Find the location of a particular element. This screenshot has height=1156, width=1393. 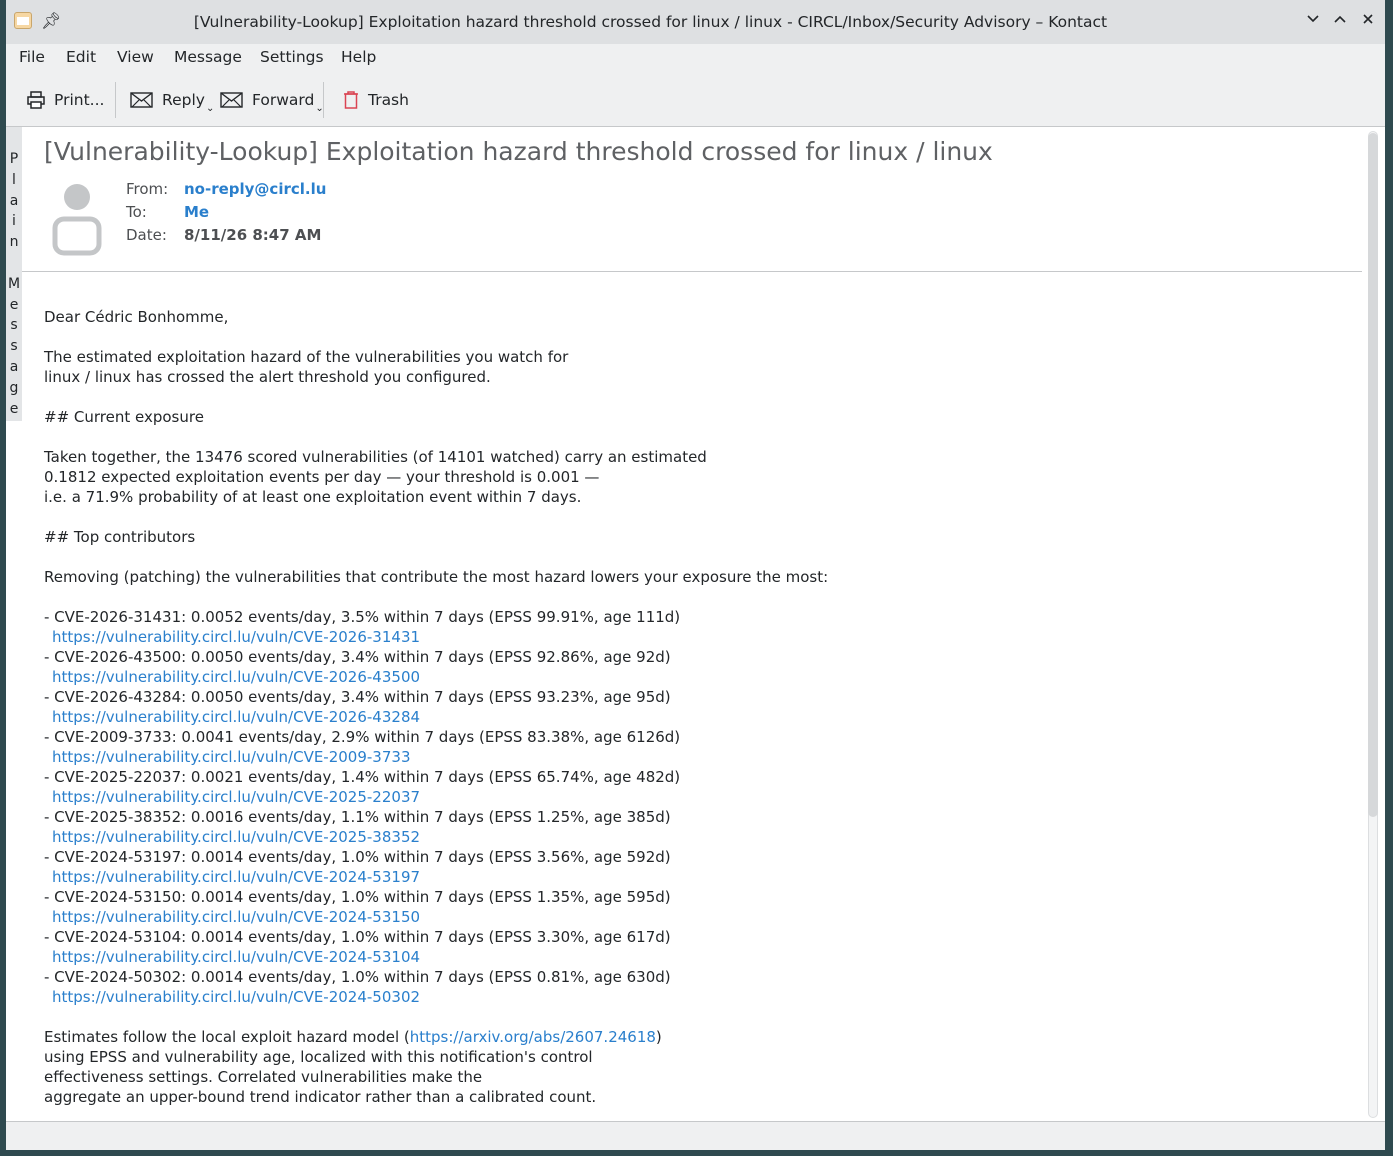

plain-message-label-text: Plain Message is located at coordinates (14, 273).